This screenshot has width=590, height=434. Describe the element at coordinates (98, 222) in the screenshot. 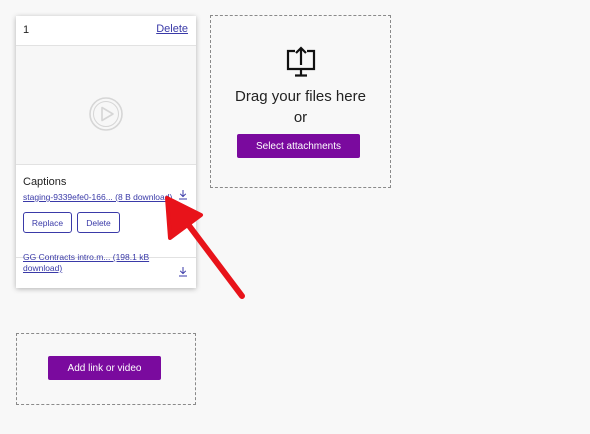

I see `delete-caption-button: Delete` at that location.